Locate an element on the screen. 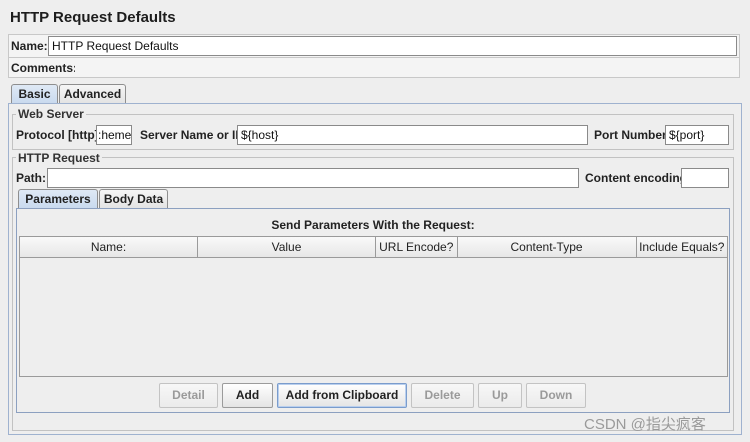 The height and width of the screenshot is (442, 750). tab-body-data: Body Data is located at coordinates (133, 199).